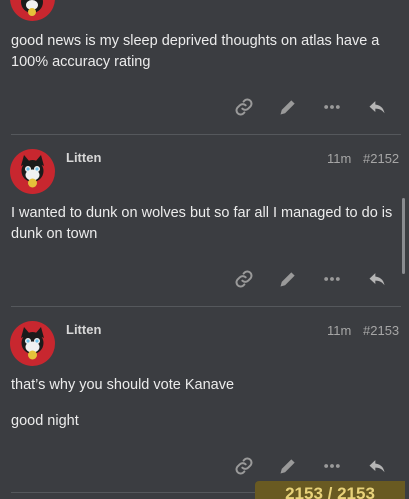 This screenshot has width=409, height=499. Describe the element at coordinates (123, 385) in the screenshot. I see `post-body: that’s why you should vote Kanave` at that location.